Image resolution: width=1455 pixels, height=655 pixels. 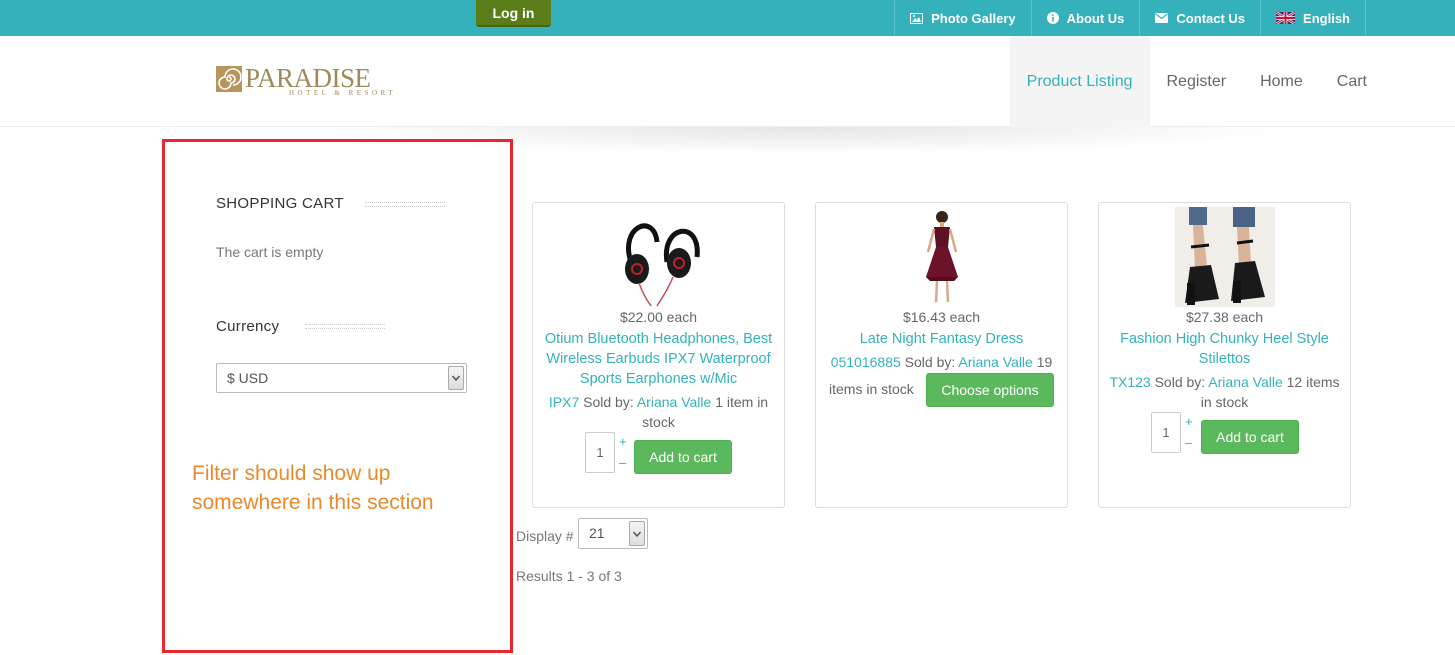 I want to click on top-link-photo-gallery: Photo Gallery, so click(x=962, y=18).